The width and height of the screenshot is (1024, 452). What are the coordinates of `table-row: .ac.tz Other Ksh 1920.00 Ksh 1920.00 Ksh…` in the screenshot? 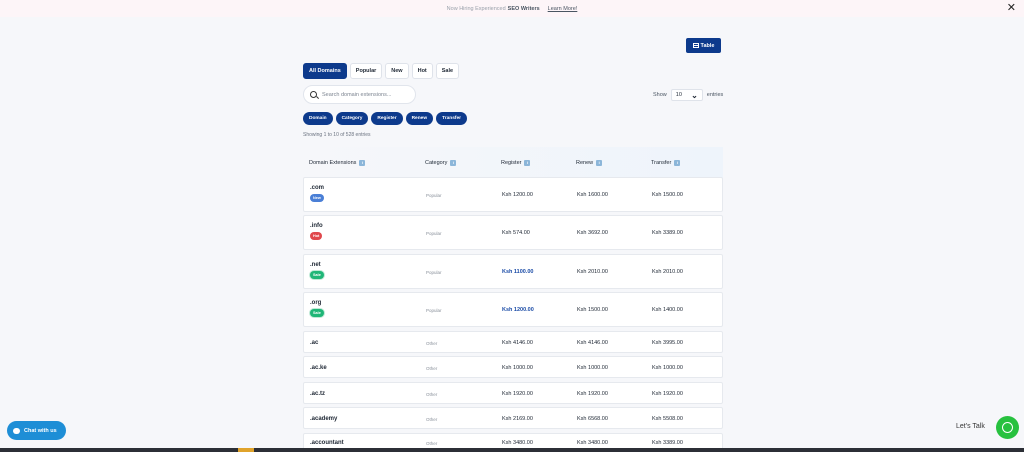 It's located at (513, 393).